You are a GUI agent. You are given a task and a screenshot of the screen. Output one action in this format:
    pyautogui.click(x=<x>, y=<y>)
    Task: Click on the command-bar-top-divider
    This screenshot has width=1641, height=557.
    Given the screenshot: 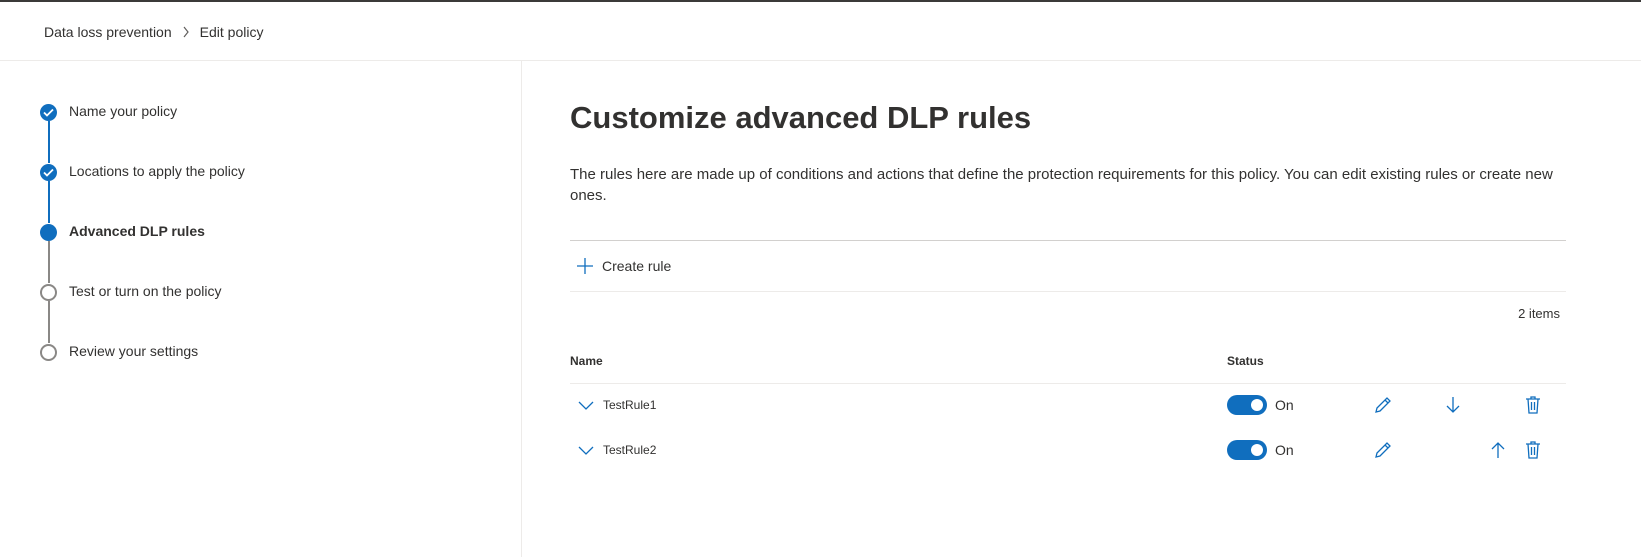 What is the action you would take?
    pyautogui.click(x=1068, y=240)
    